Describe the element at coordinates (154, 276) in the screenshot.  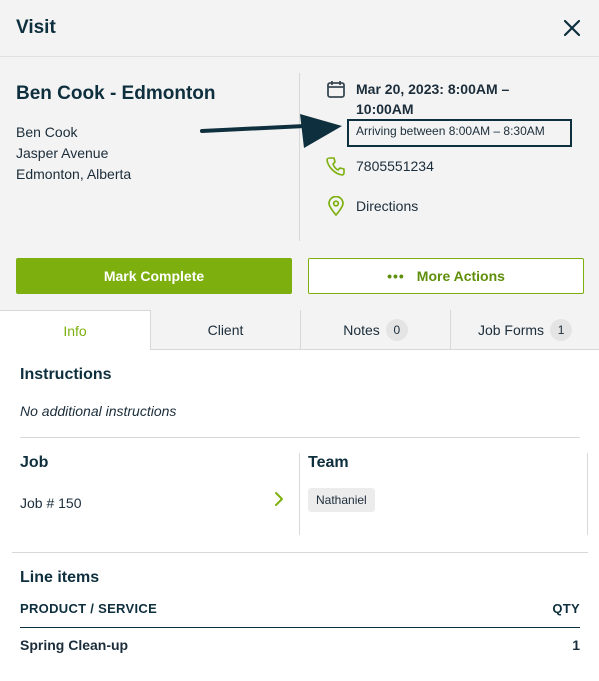
I see `mark-complete-button: Mark Complete` at that location.